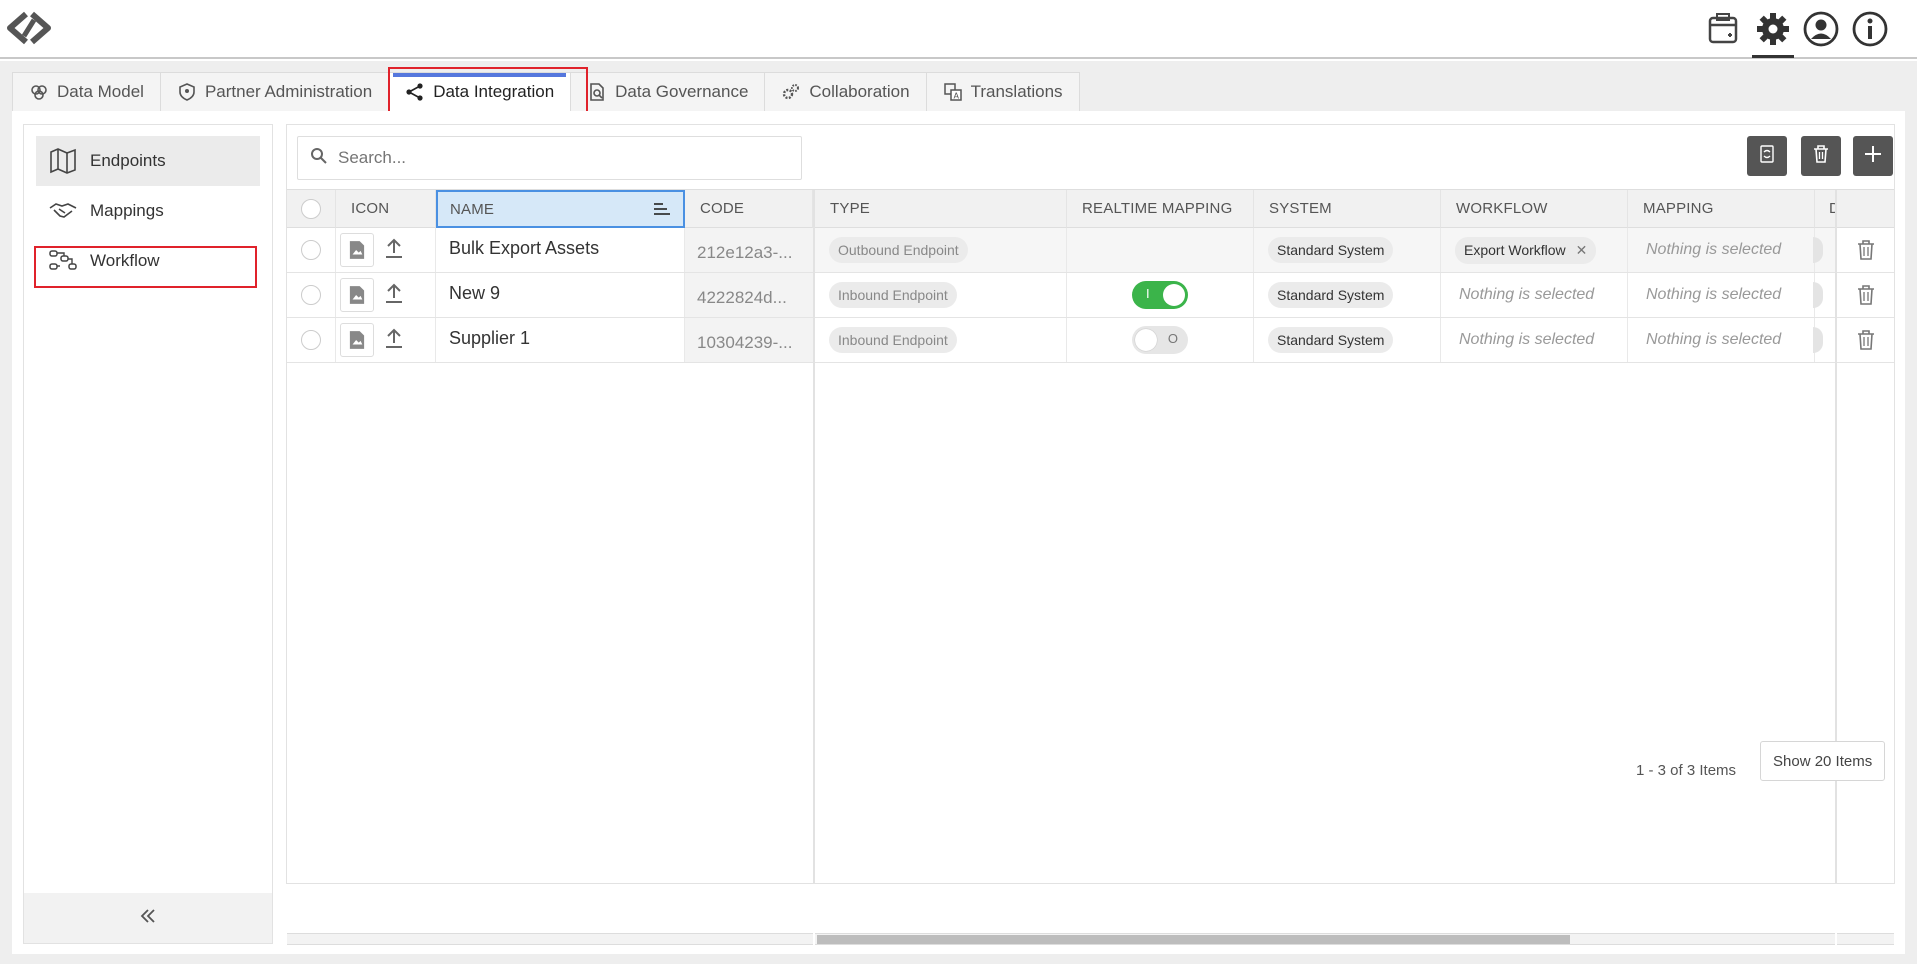 The image size is (1917, 964). What do you see at coordinates (128, 160) in the screenshot?
I see `sidebar-item-label: Endpoints` at bounding box center [128, 160].